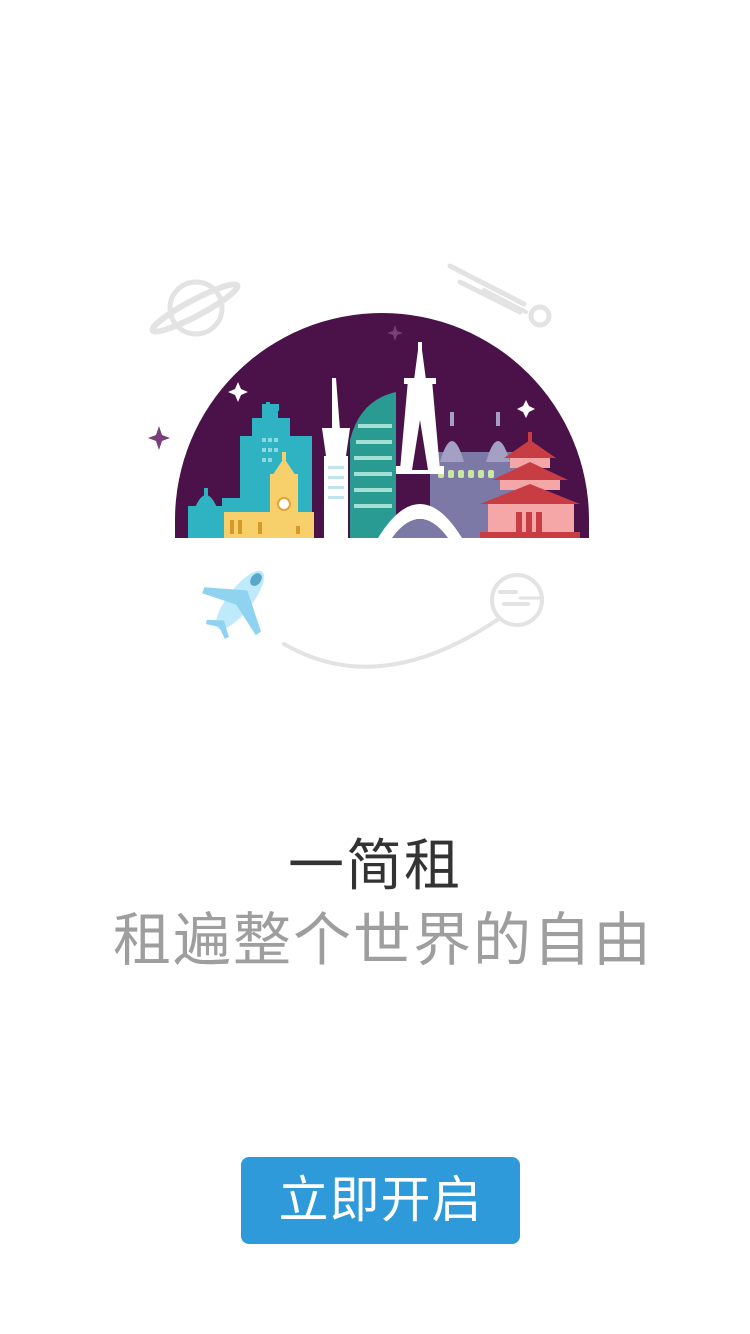  Describe the element at coordinates (382, 425) in the screenshot. I see `cityscape-illustration` at that location.